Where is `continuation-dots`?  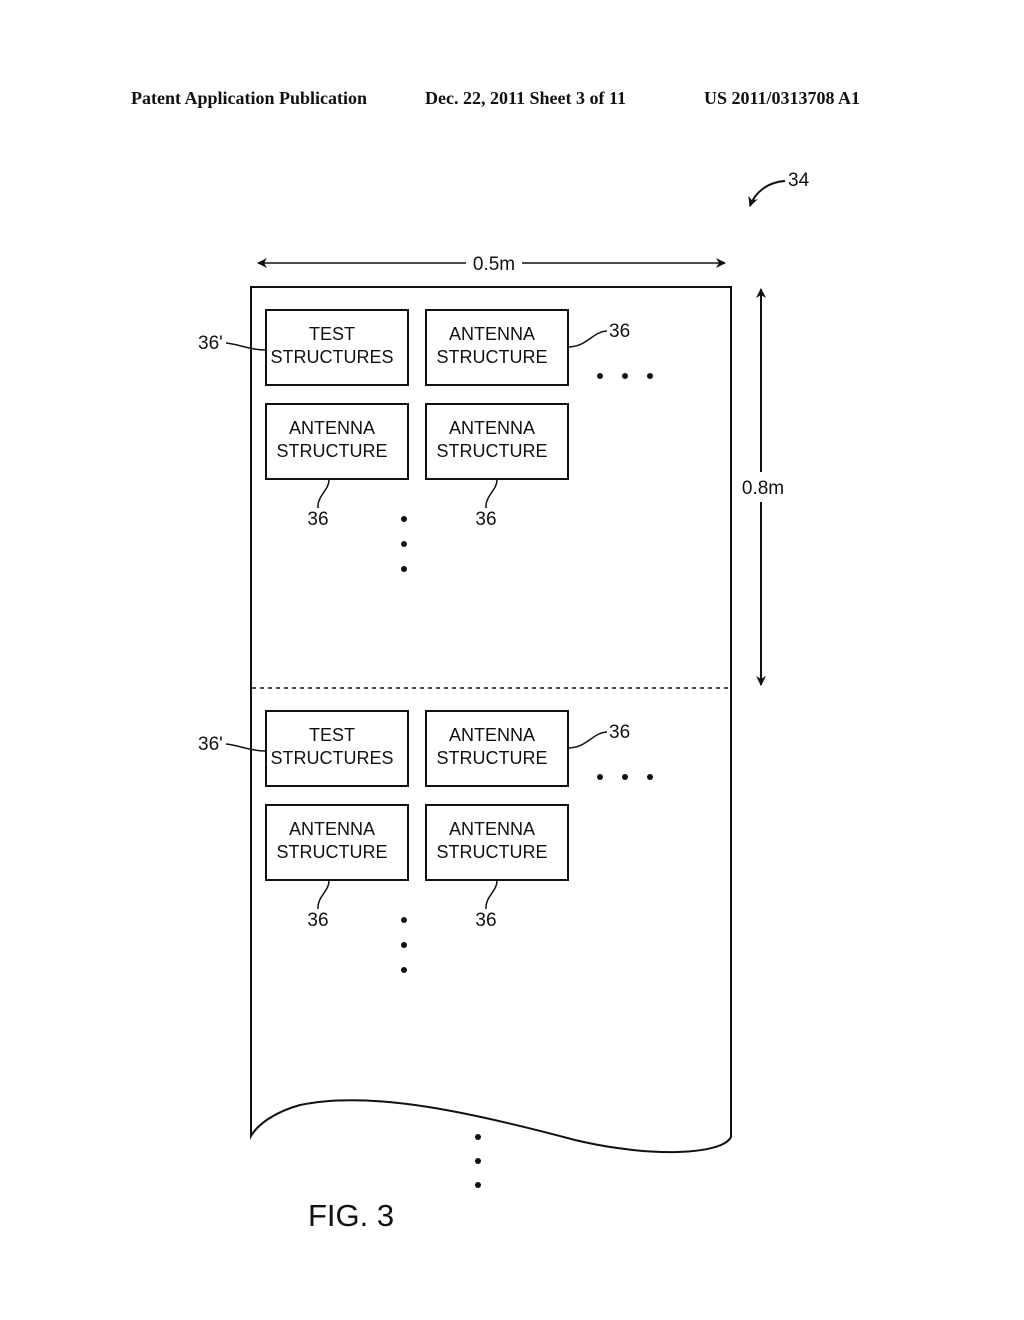
continuation-dots is located at coordinates (478, 1161).